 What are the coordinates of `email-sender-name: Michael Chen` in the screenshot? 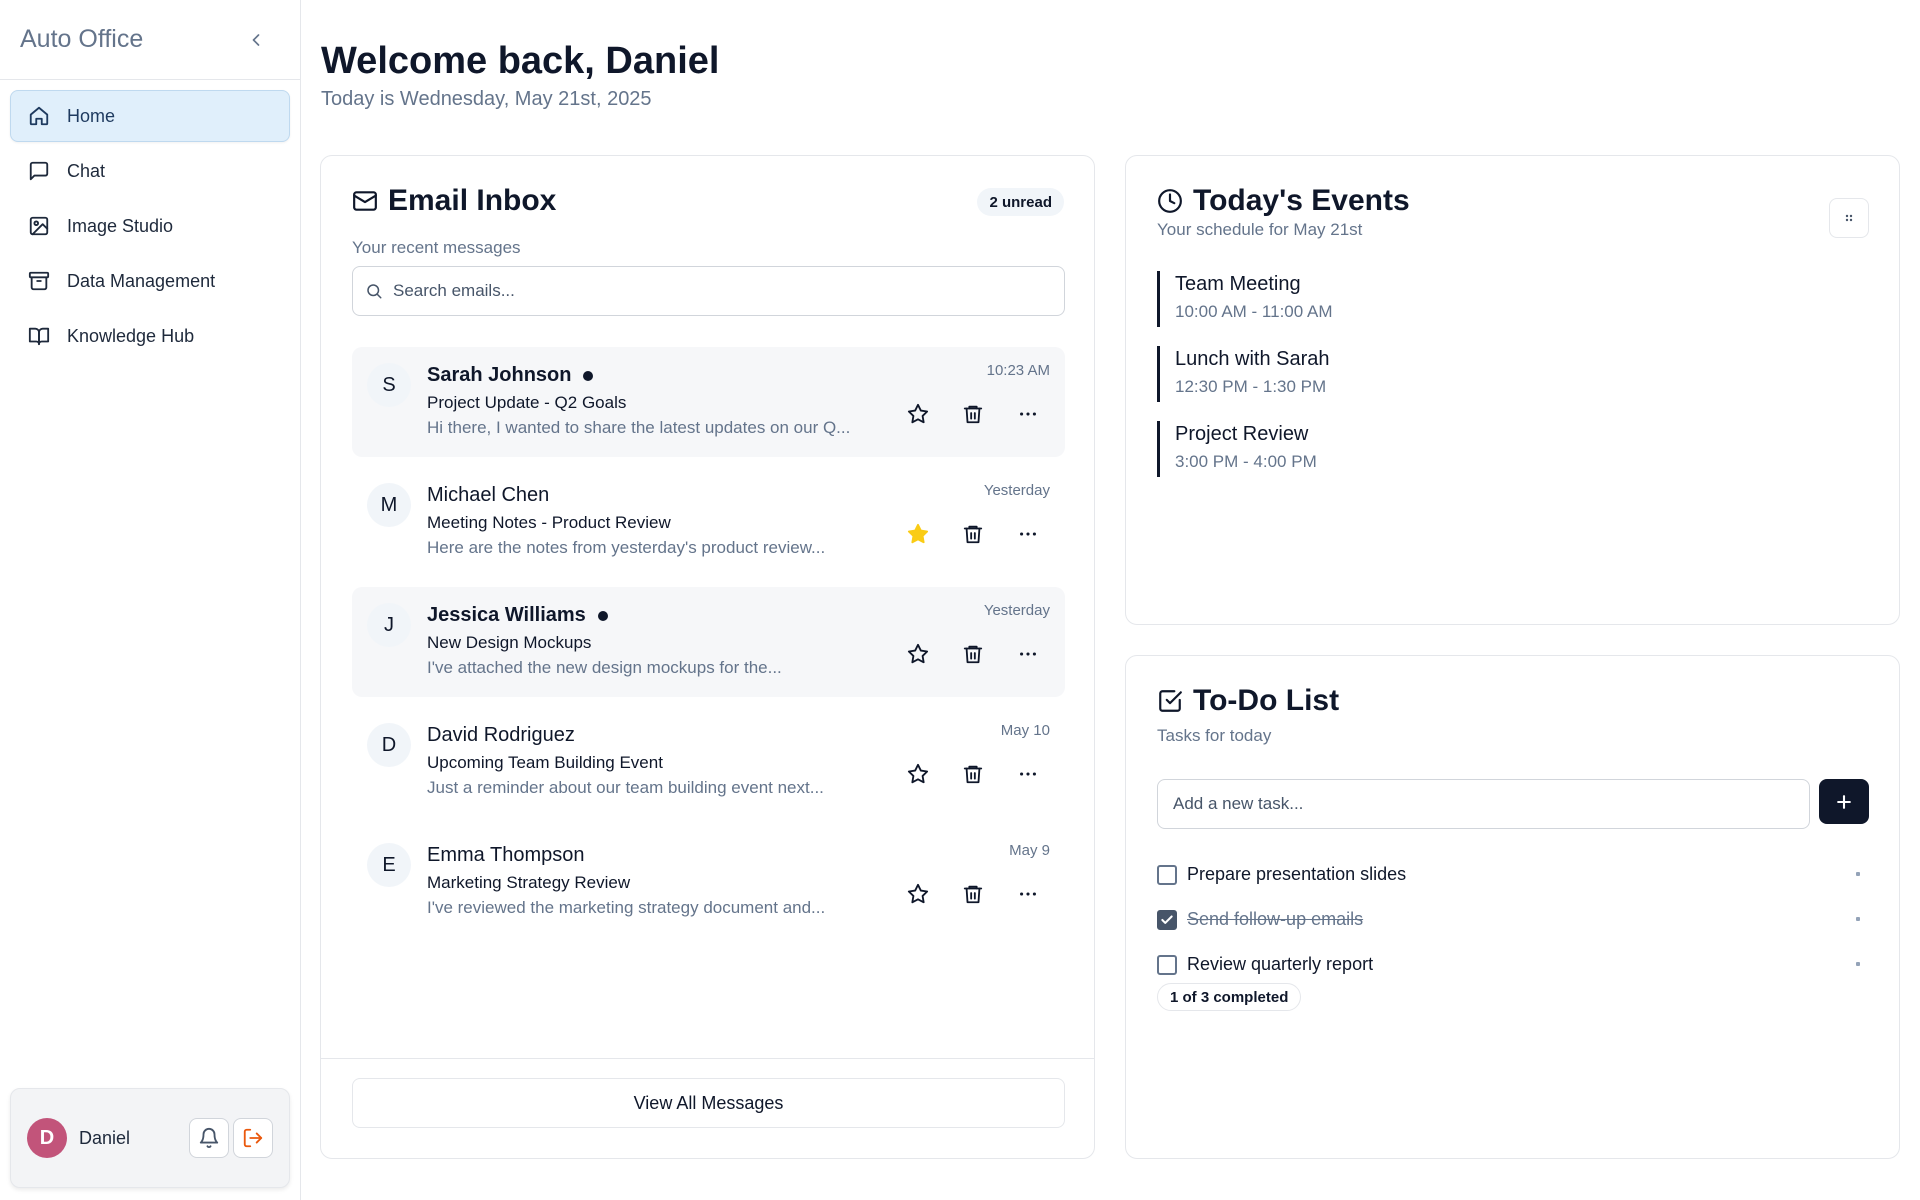 It's located at (488, 495).